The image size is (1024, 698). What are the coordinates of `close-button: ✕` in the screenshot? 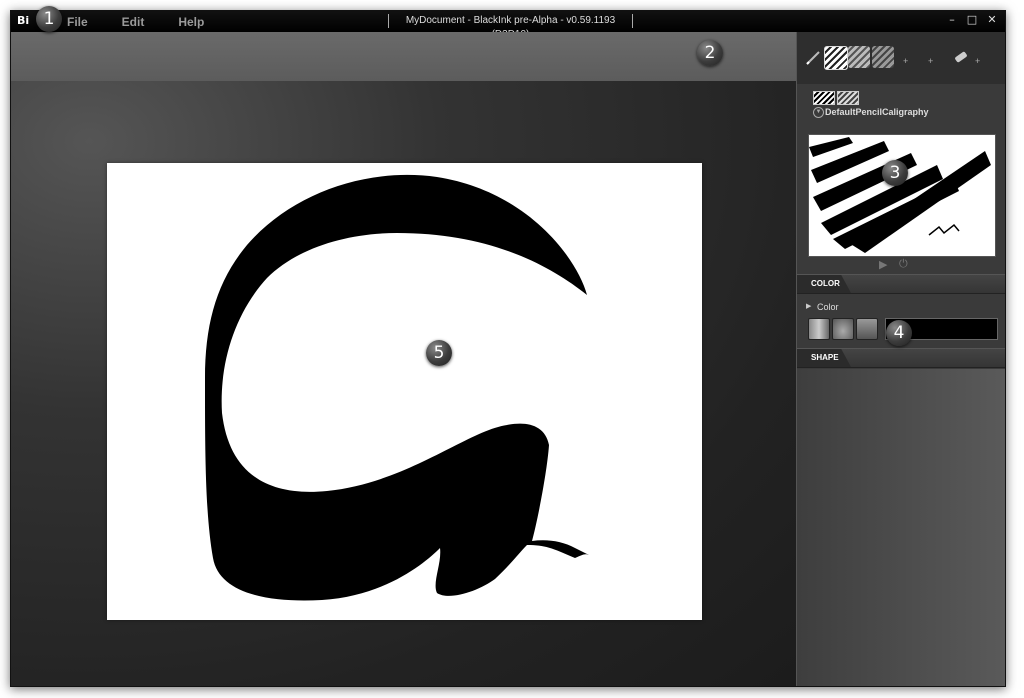 It's located at (992, 20).